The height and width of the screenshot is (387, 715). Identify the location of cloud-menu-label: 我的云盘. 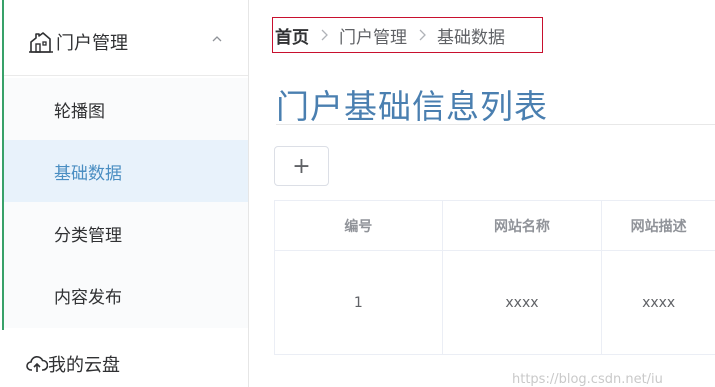
(84, 365).